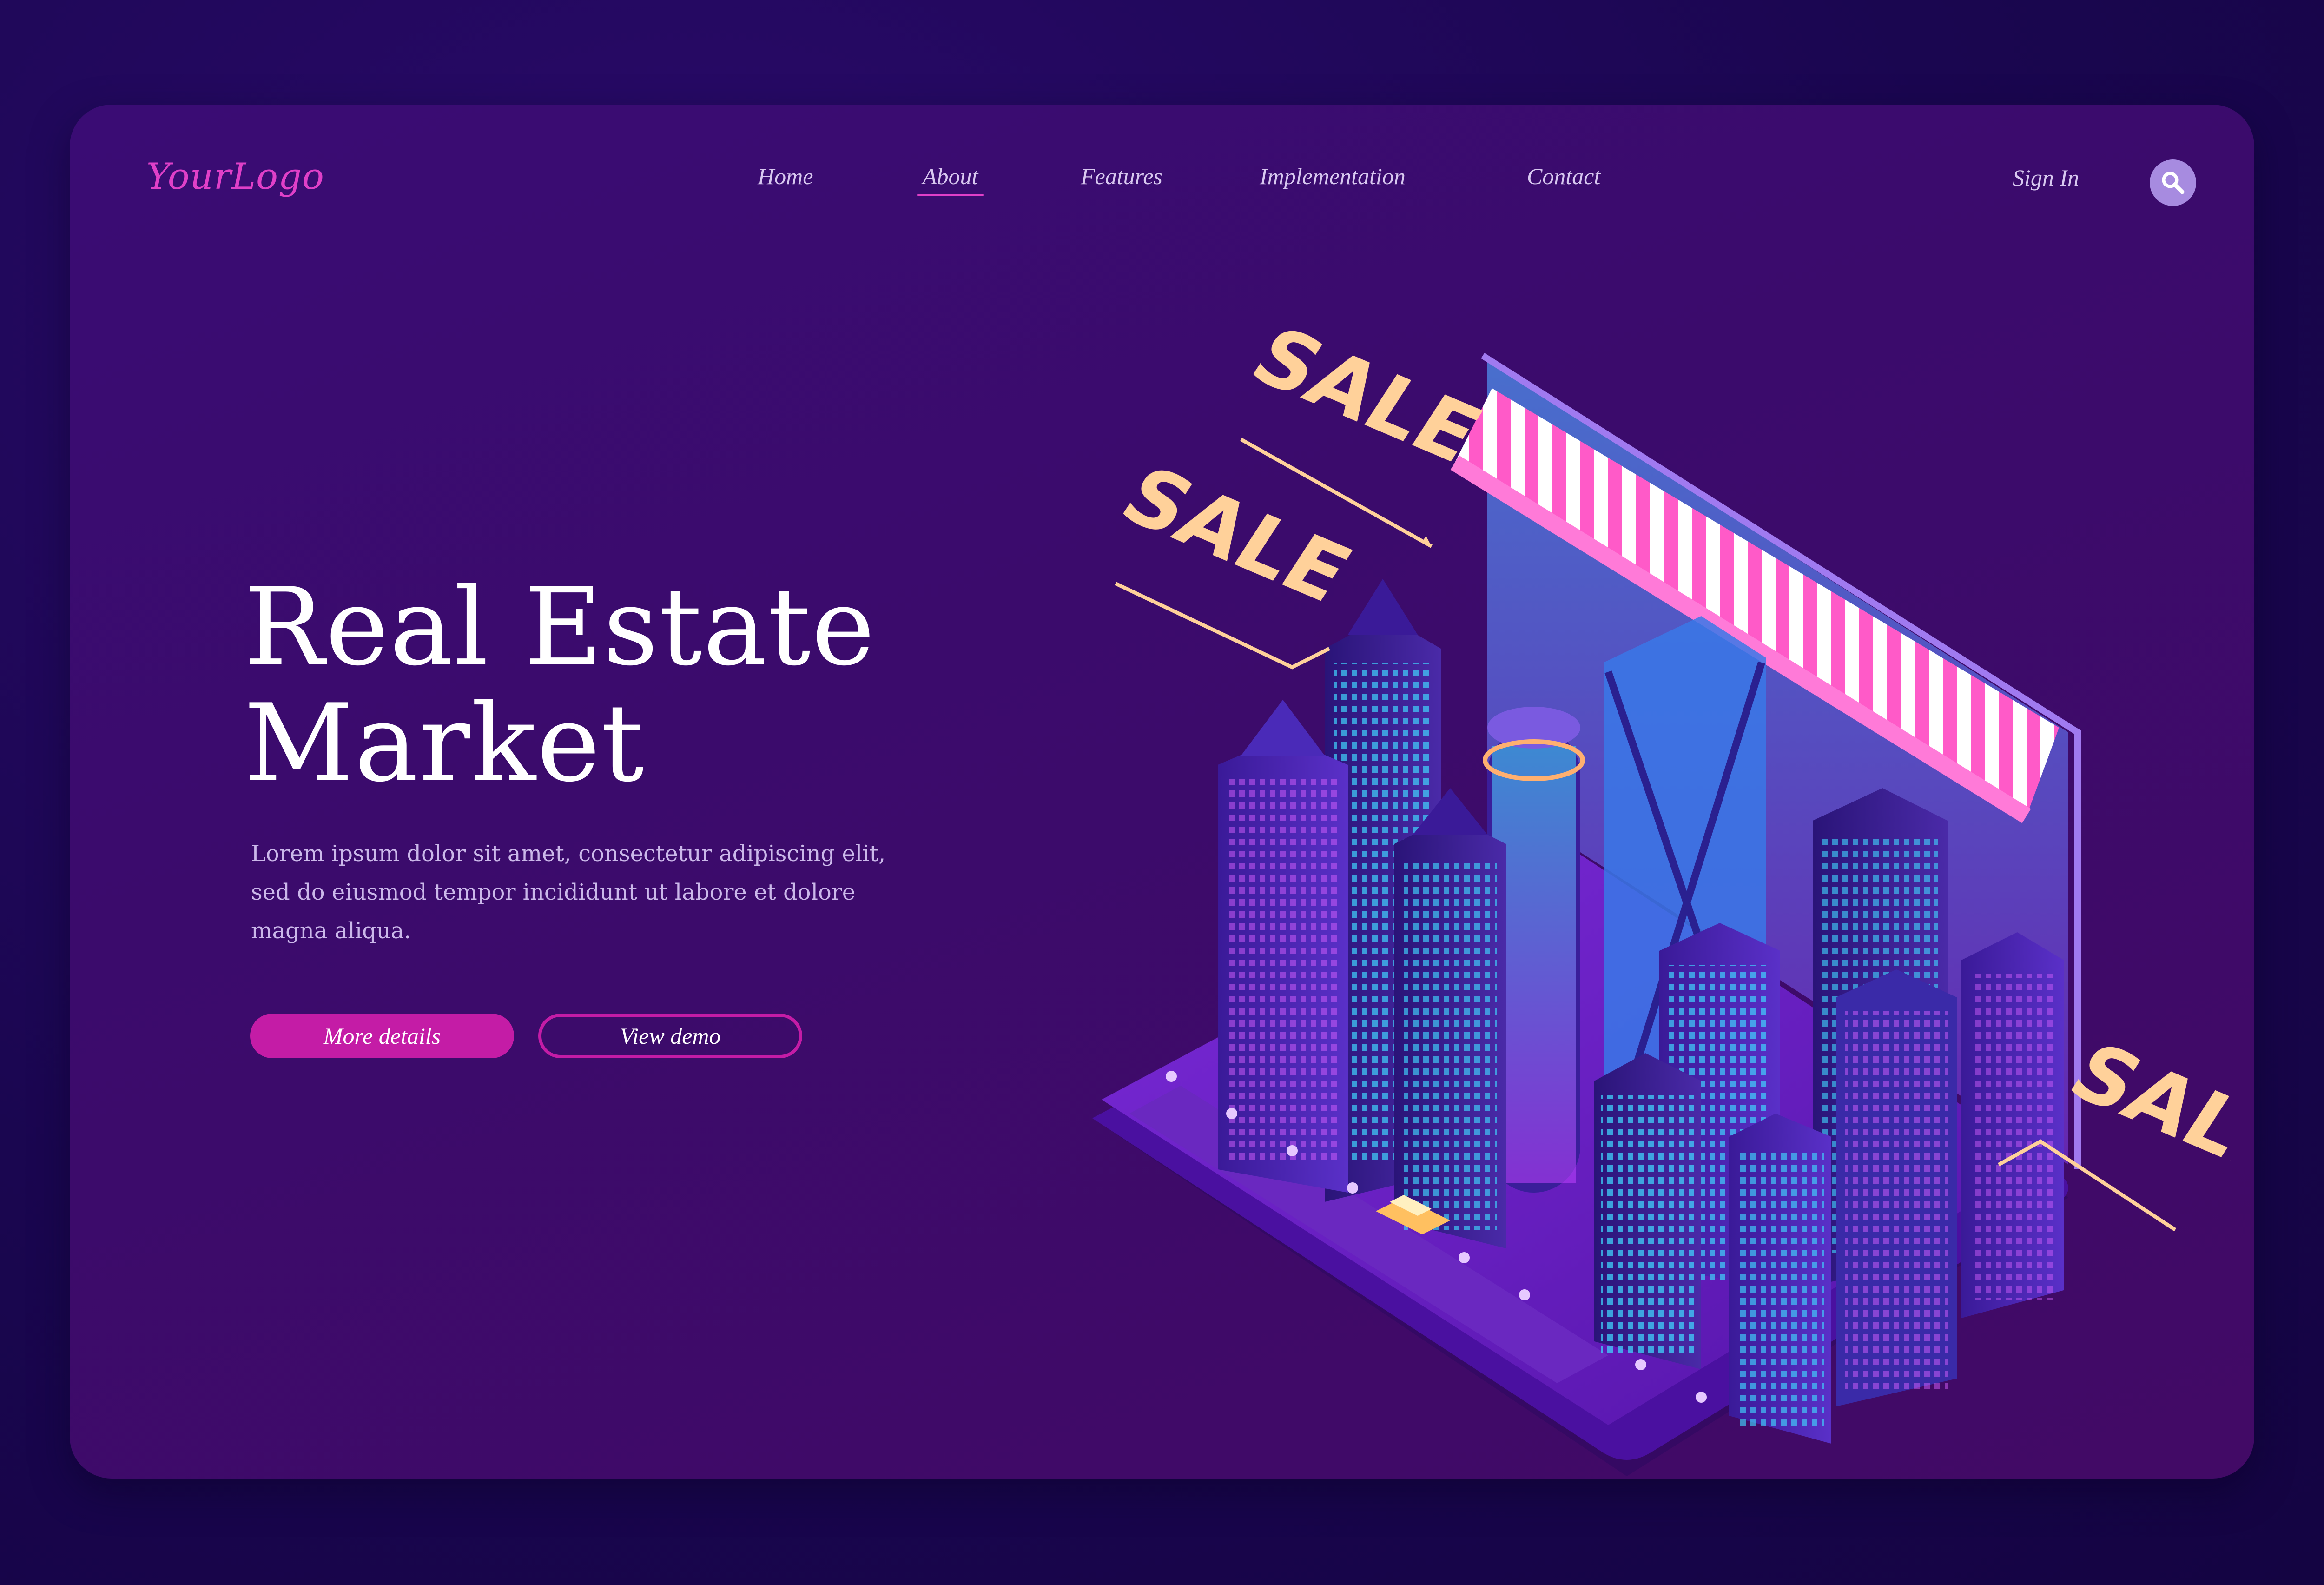 This screenshot has width=2324, height=1585. Describe the element at coordinates (1366, 395) in the screenshot. I see `sale-label-1: SALE` at that location.